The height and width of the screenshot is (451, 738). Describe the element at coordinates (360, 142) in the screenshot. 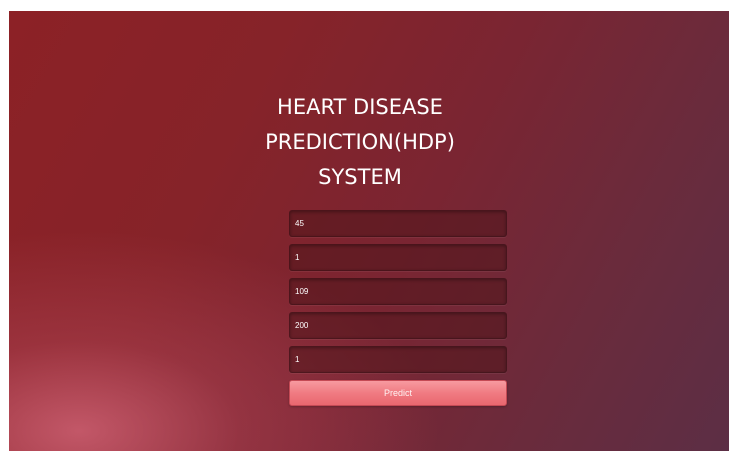

I see `title-line-2: PREDICTION(HDP)` at that location.